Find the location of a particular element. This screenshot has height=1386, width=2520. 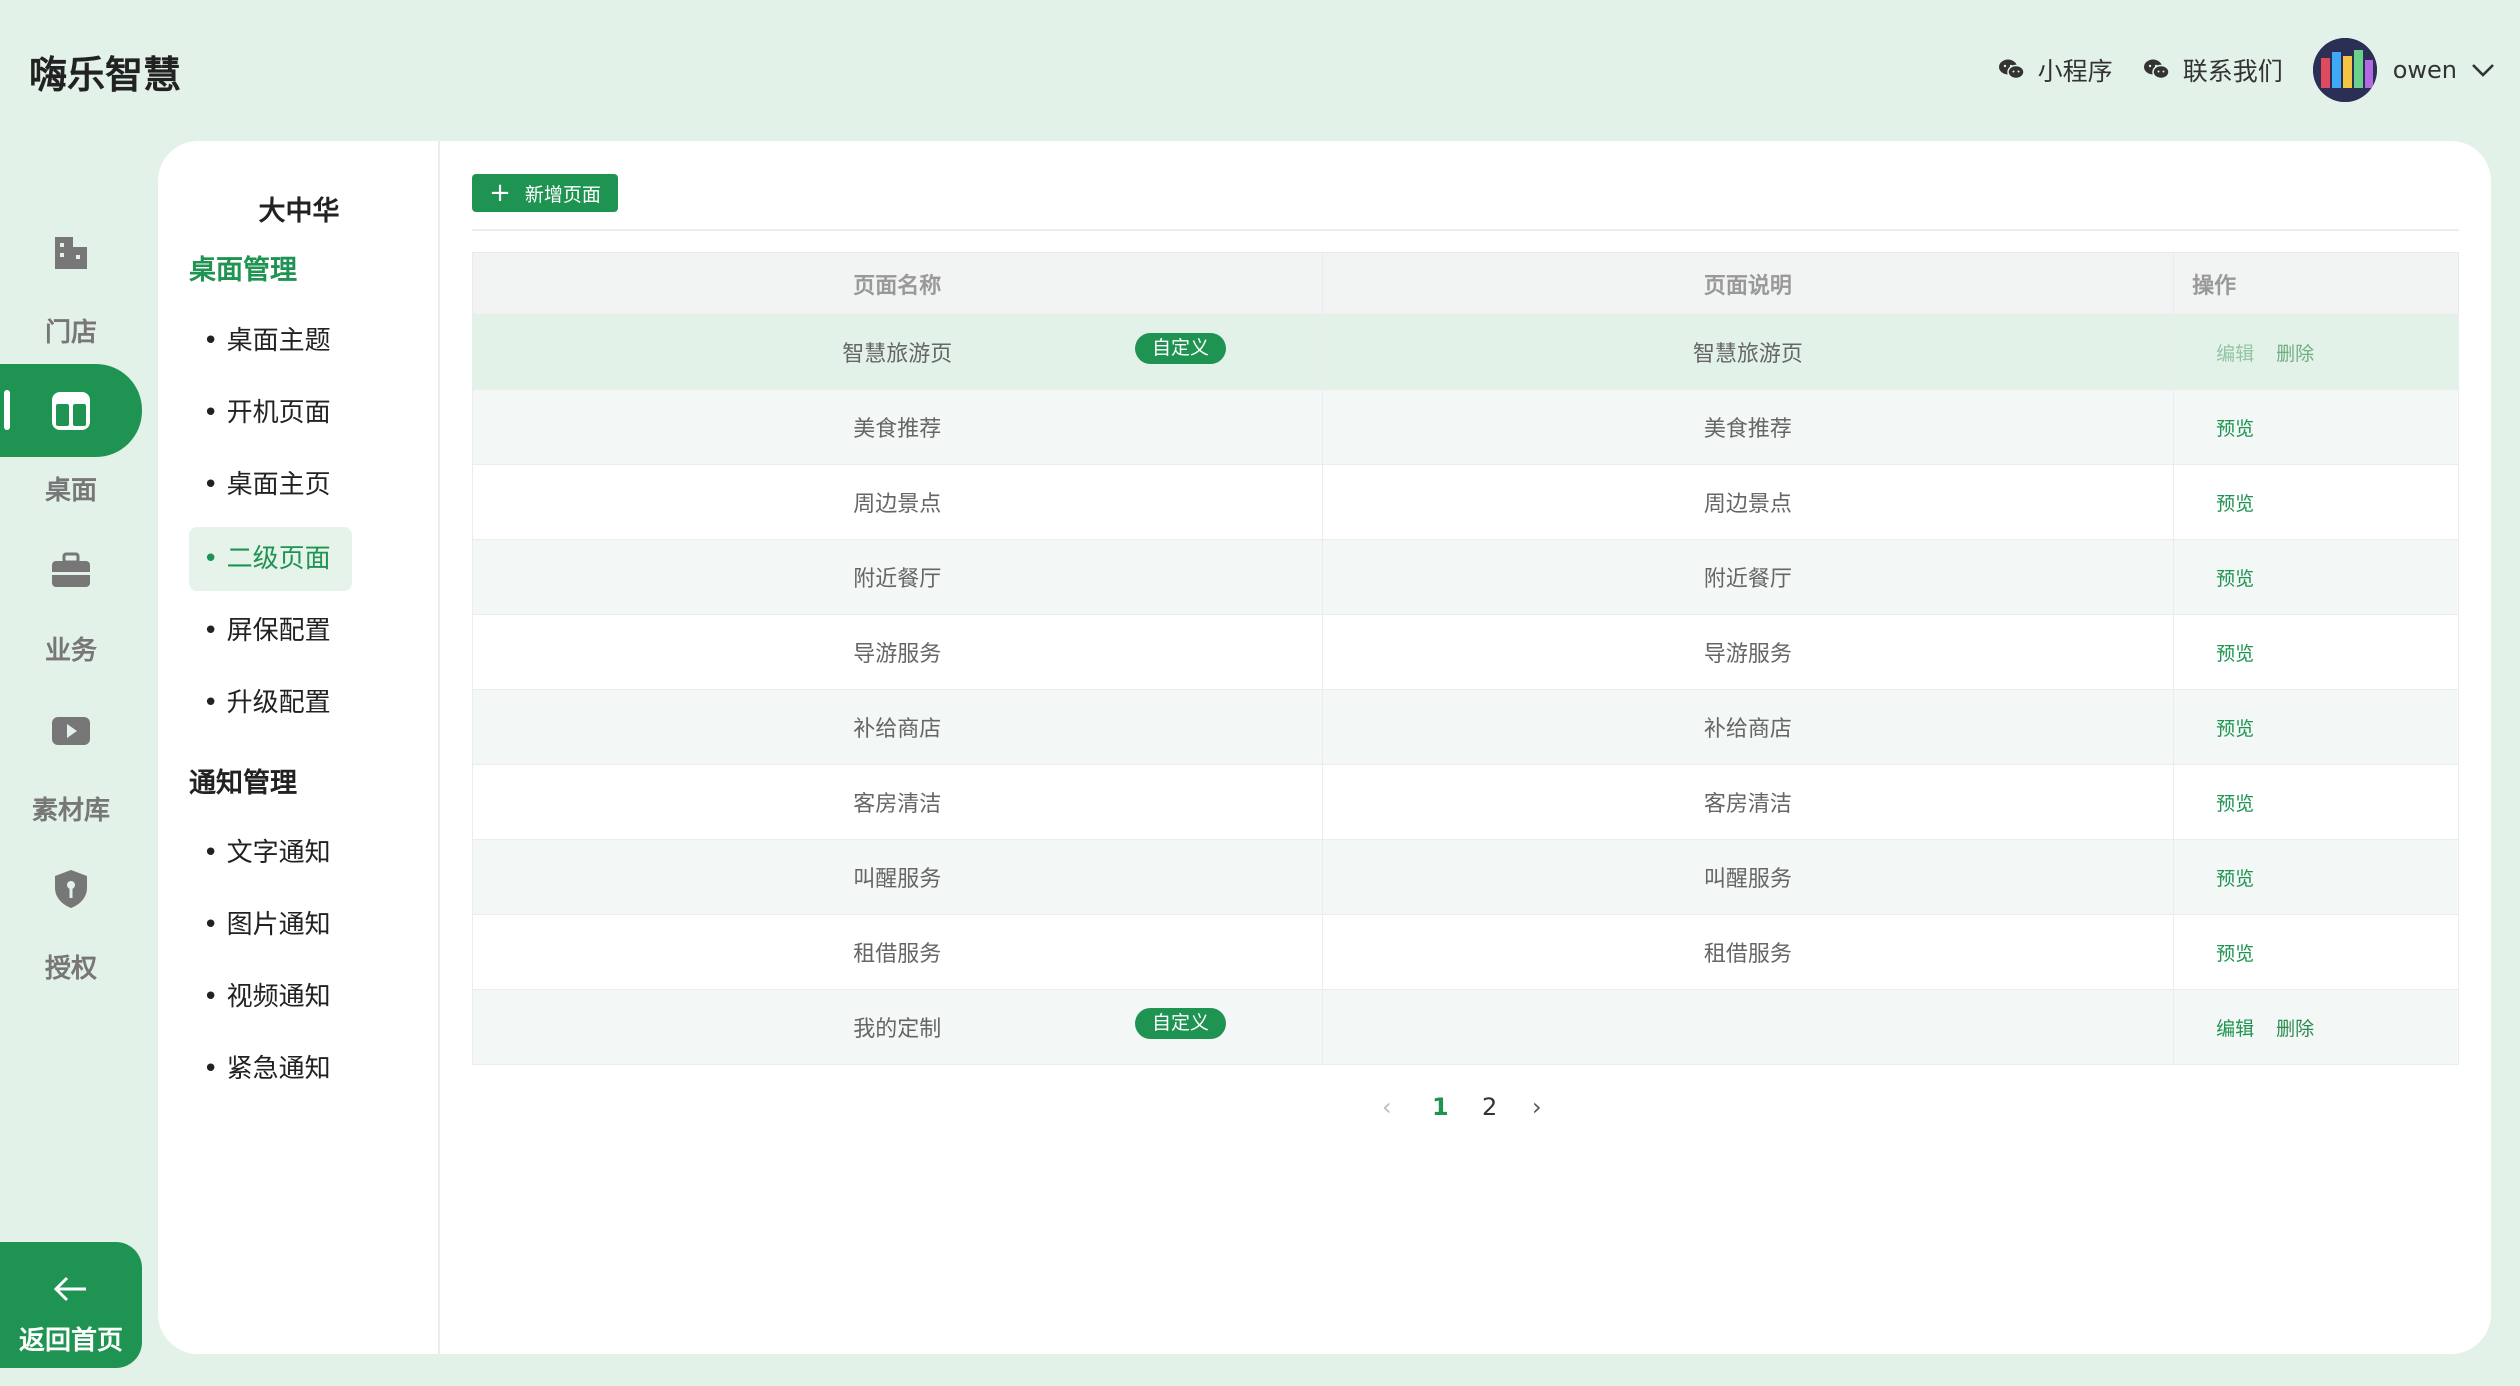

table-row: 周边景点 周边景点 预览 is located at coordinates (1465, 502).